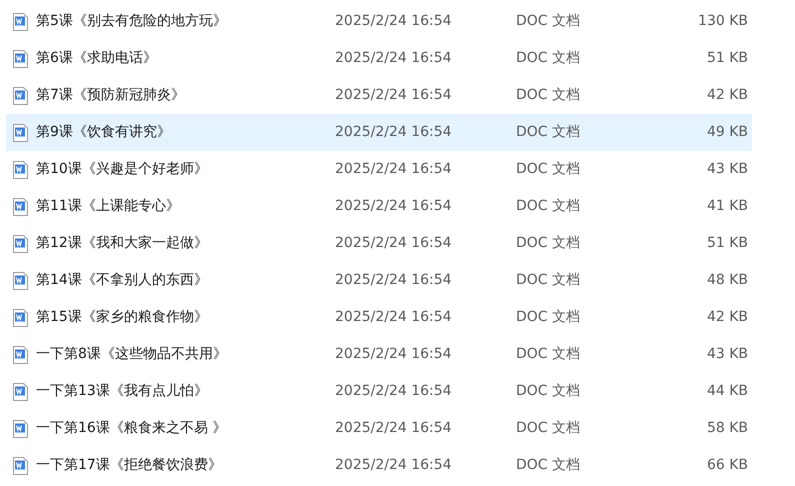 The width and height of the screenshot is (795, 486). Describe the element at coordinates (104, 132) in the screenshot. I see `file-name: 第9课《饮食有讲究》` at that location.